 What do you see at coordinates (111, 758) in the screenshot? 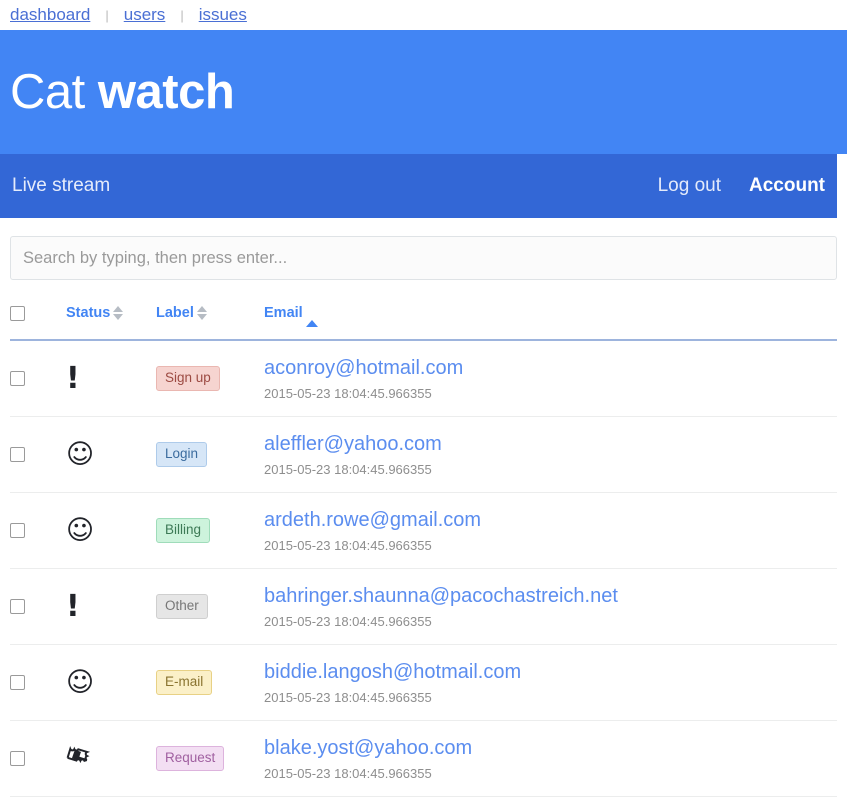
I see `row-status-cell` at bounding box center [111, 758].